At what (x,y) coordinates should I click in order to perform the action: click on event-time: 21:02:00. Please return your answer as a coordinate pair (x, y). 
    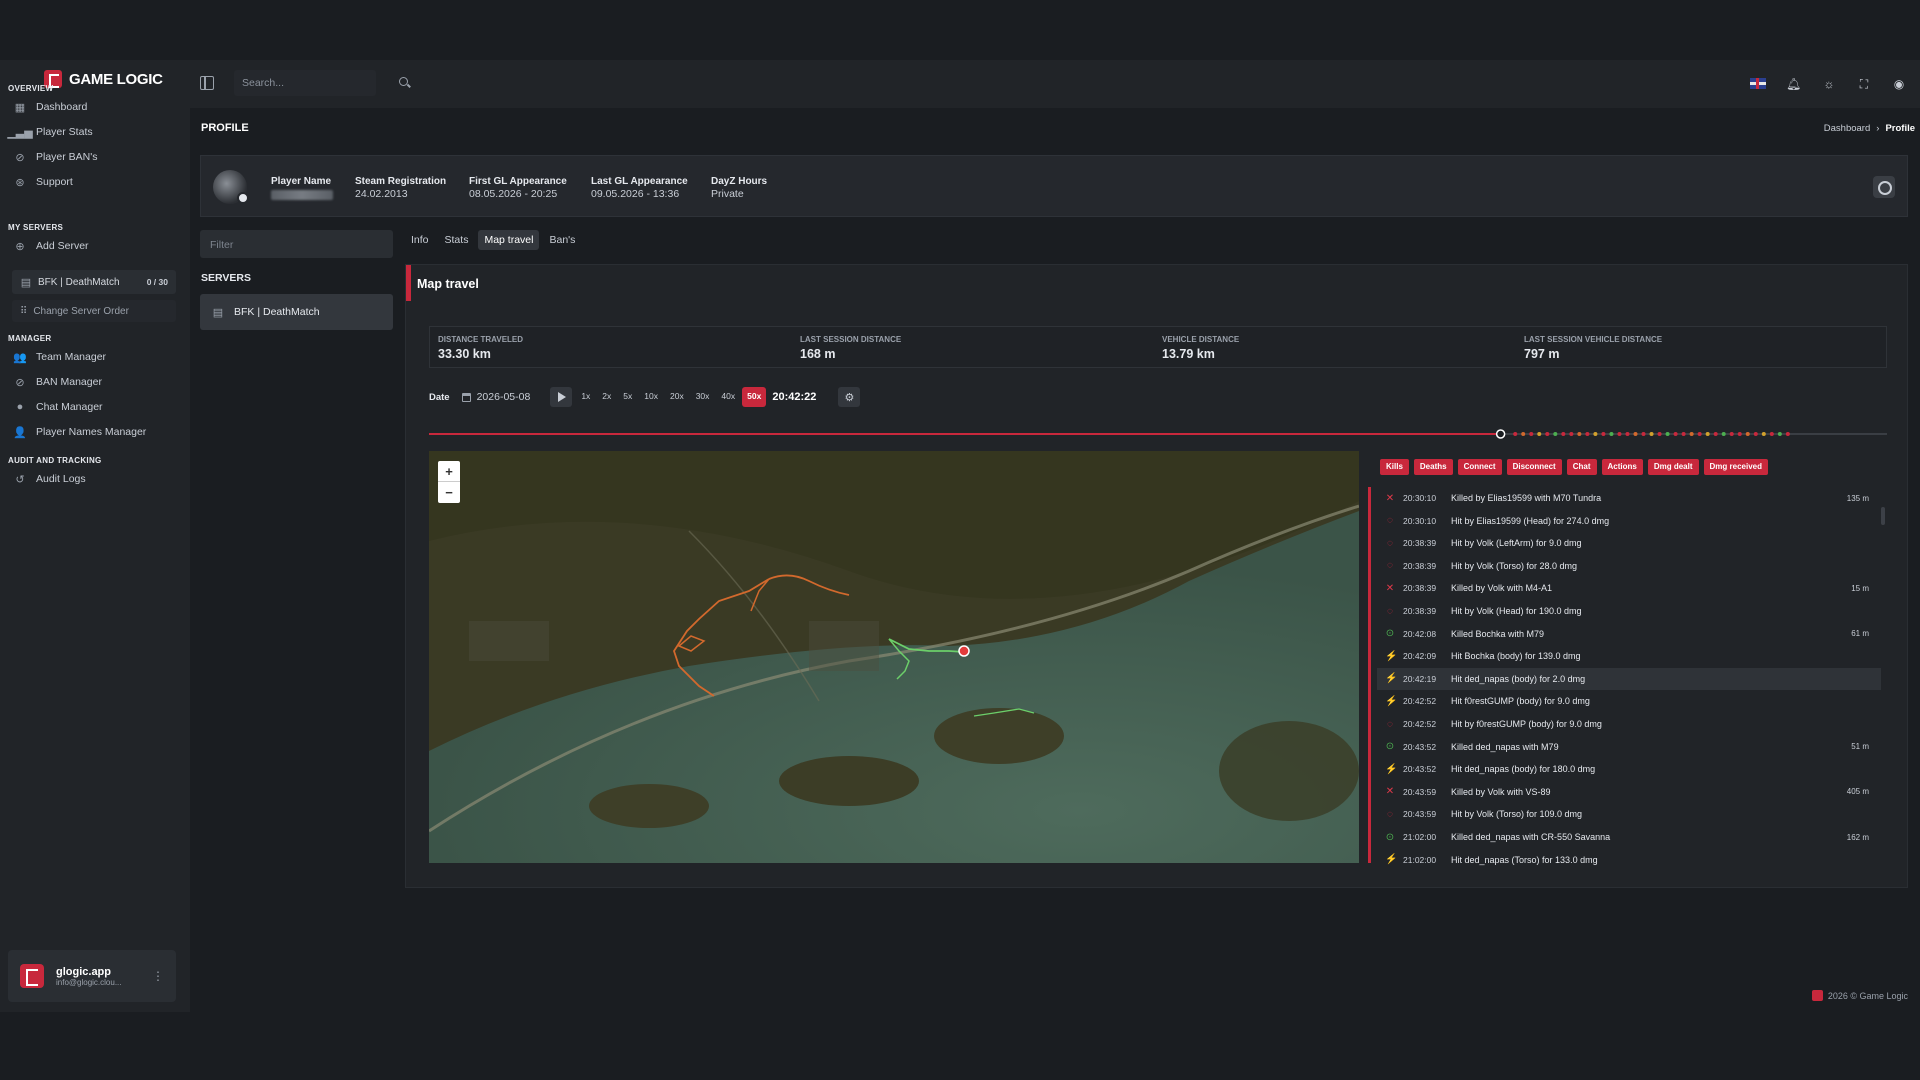
    Looking at the image, I should click on (1420, 837).